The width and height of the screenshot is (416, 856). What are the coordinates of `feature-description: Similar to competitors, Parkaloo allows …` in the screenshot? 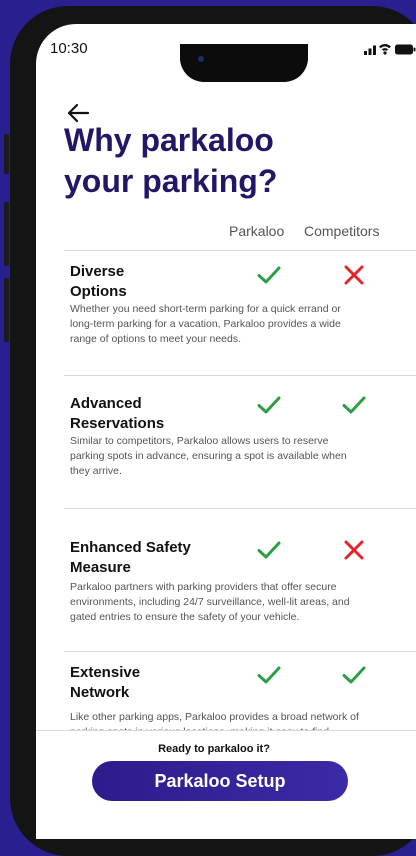 It's located at (208, 456).